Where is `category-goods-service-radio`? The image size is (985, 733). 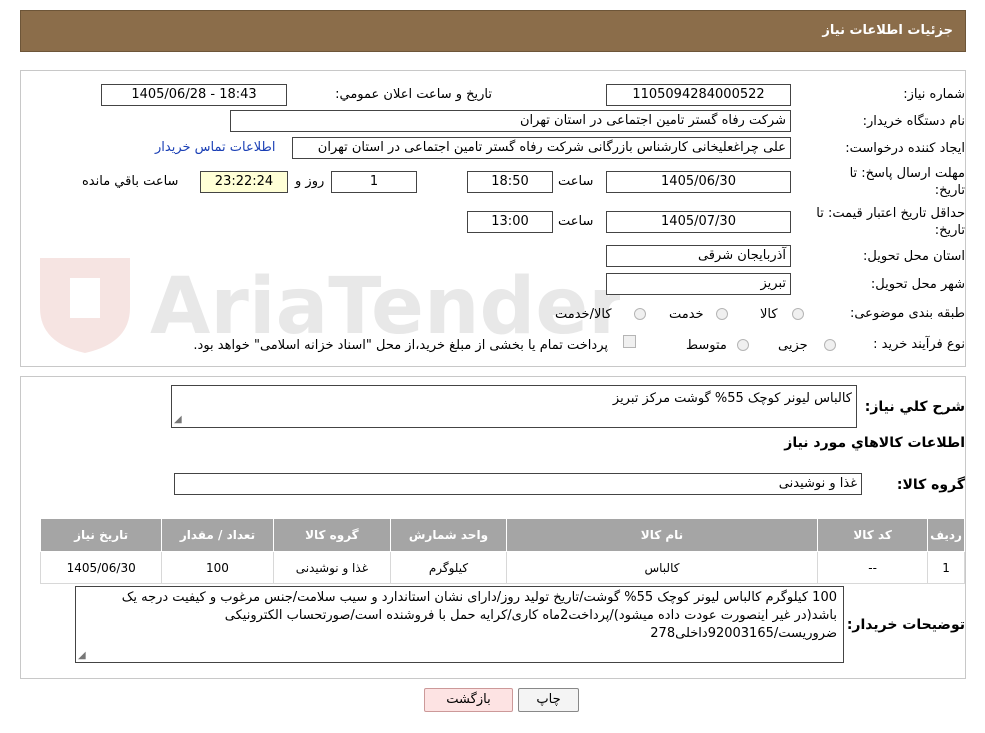
category-goods-service-radio is located at coordinates (640, 314).